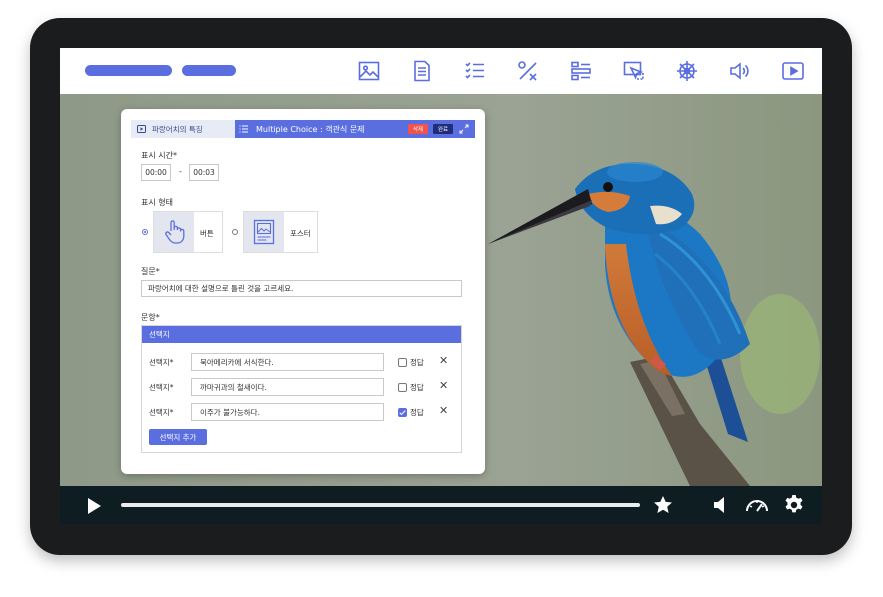 The width and height of the screenshot is (883, 597). I want to click on tab-video-label: 파랑어치의 특징, so click(177, 129).